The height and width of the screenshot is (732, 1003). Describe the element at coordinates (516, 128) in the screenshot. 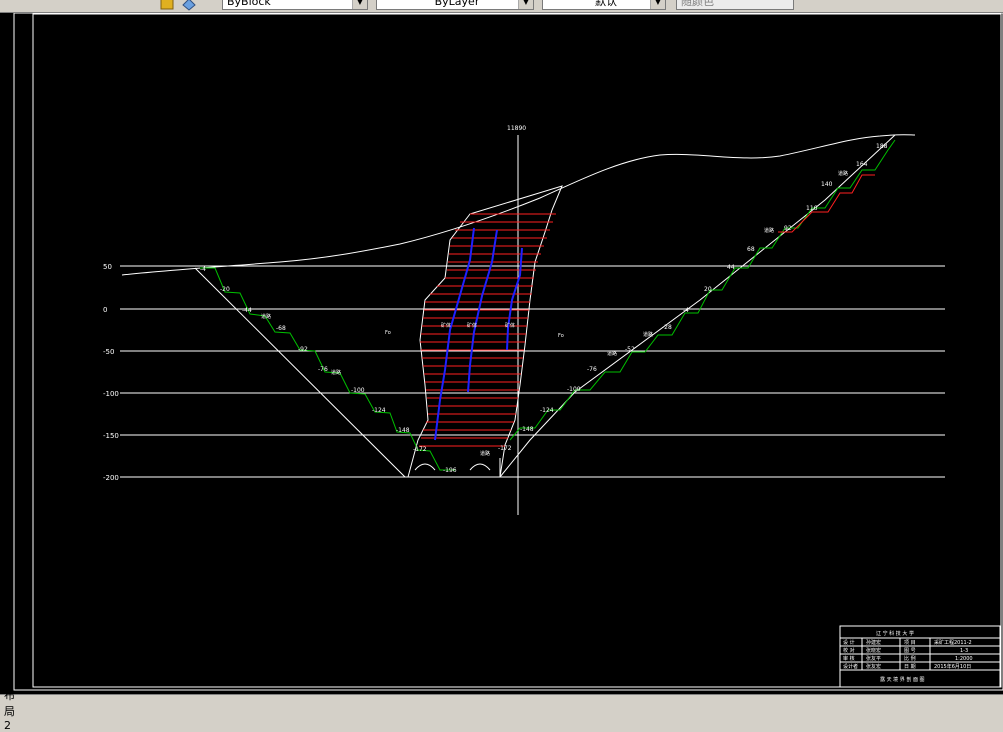

I see `axis-label: 11890` at that location.